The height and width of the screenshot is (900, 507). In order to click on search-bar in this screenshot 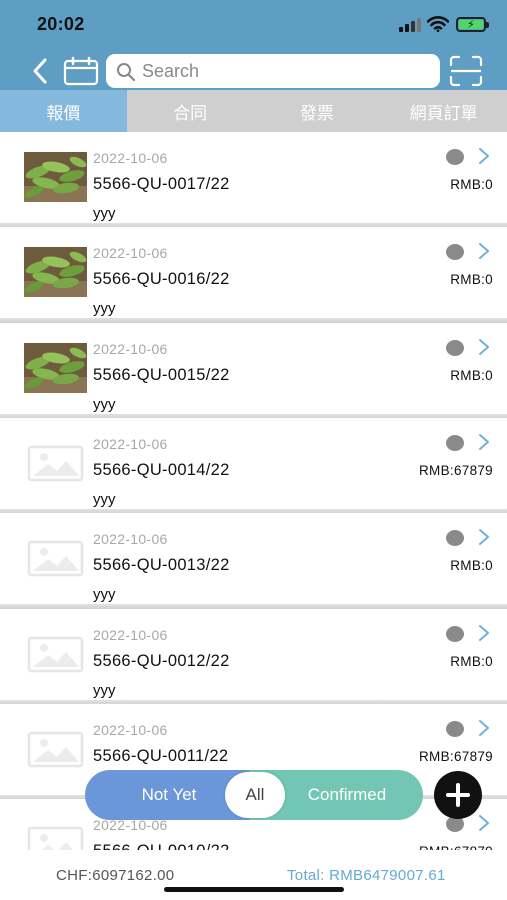, I will do `click(273, 71)`.